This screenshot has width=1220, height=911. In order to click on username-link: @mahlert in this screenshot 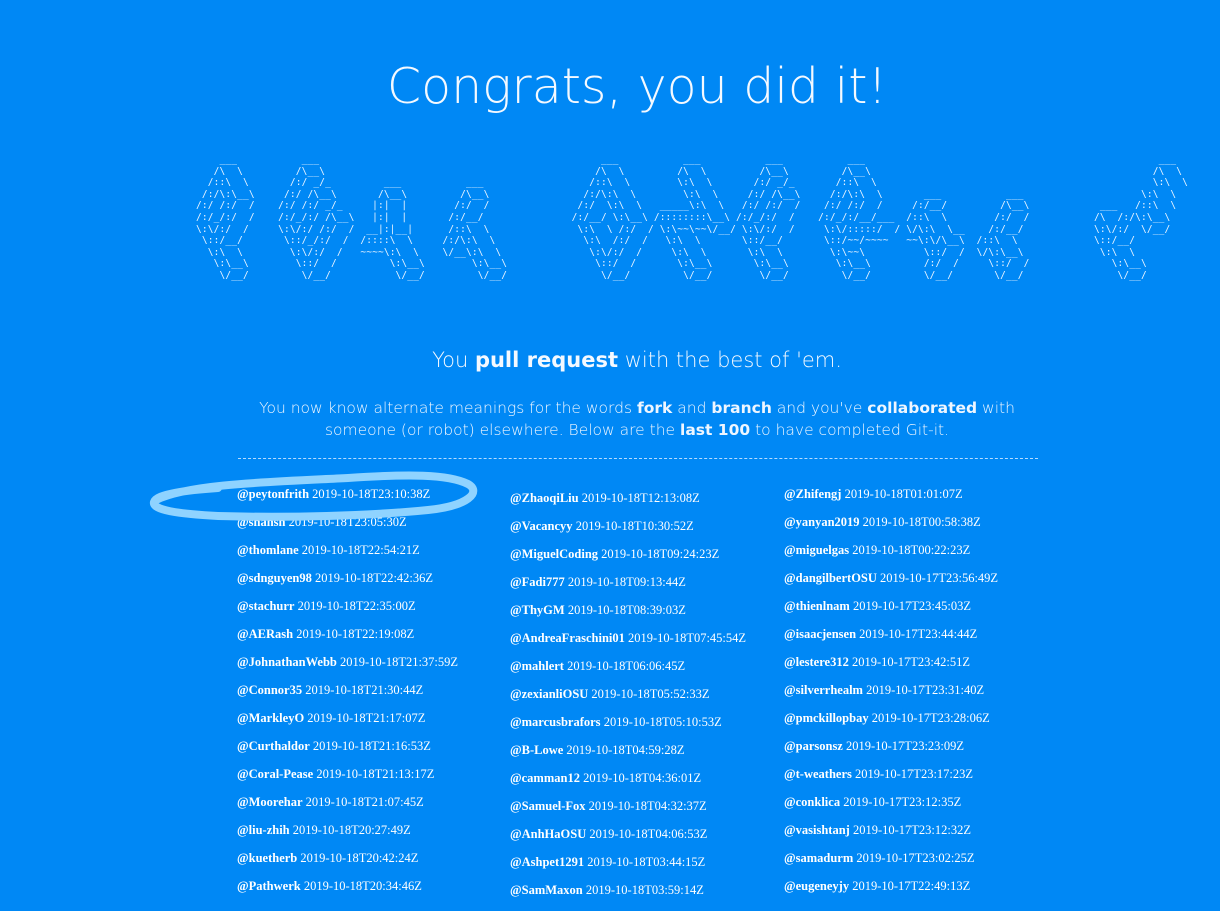, I will do `click(537, 666)`.